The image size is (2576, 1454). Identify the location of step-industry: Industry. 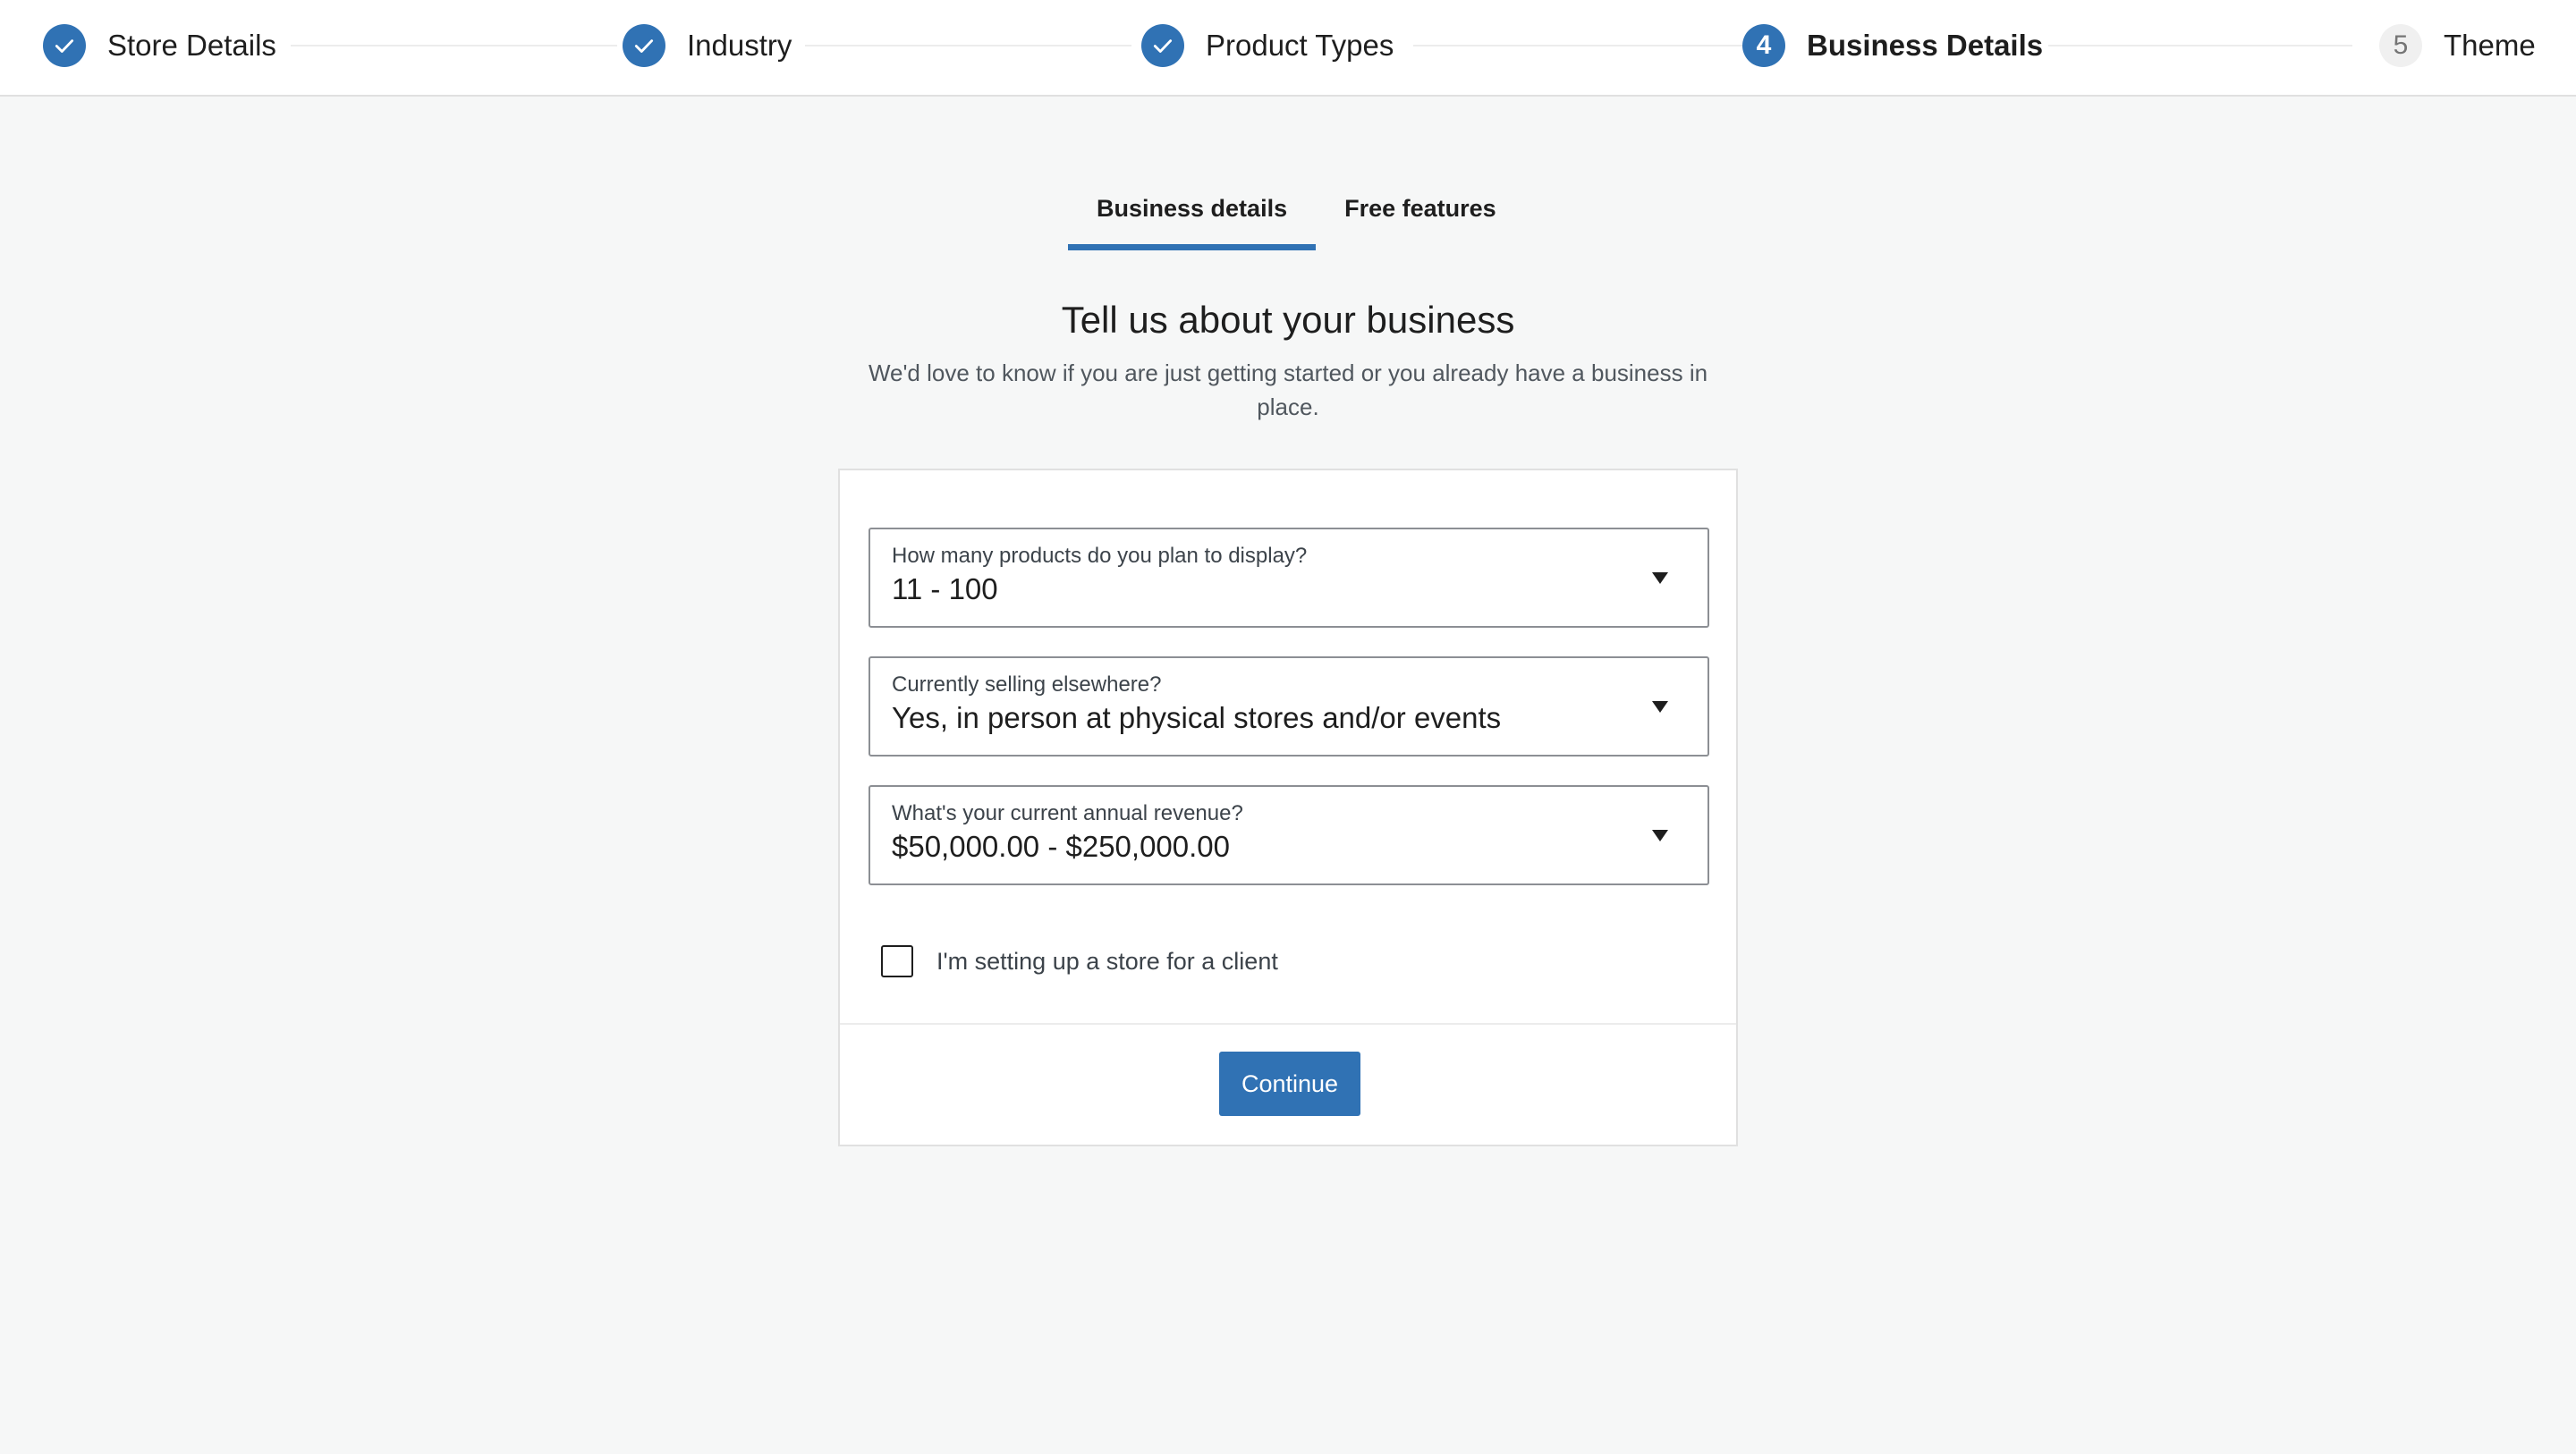
(707, 46).